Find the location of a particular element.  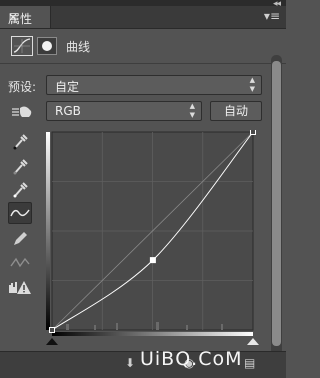

properties-header: 曲线 is located at coordinates (143, 46).